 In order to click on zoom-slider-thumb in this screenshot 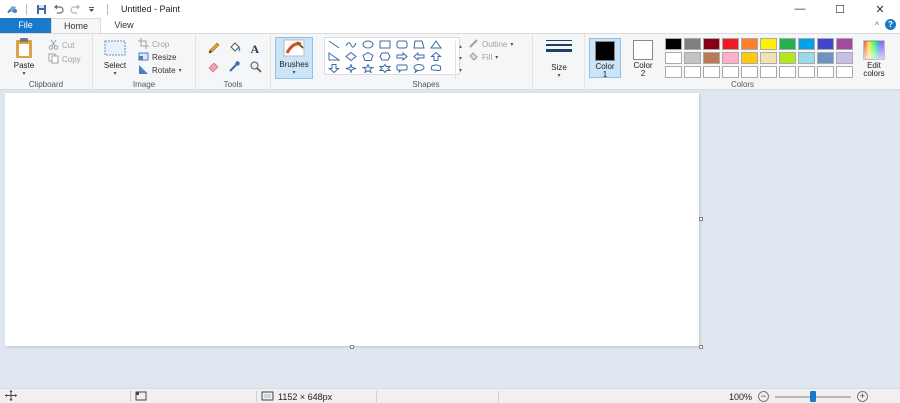, I will do `click(813, 396)`.